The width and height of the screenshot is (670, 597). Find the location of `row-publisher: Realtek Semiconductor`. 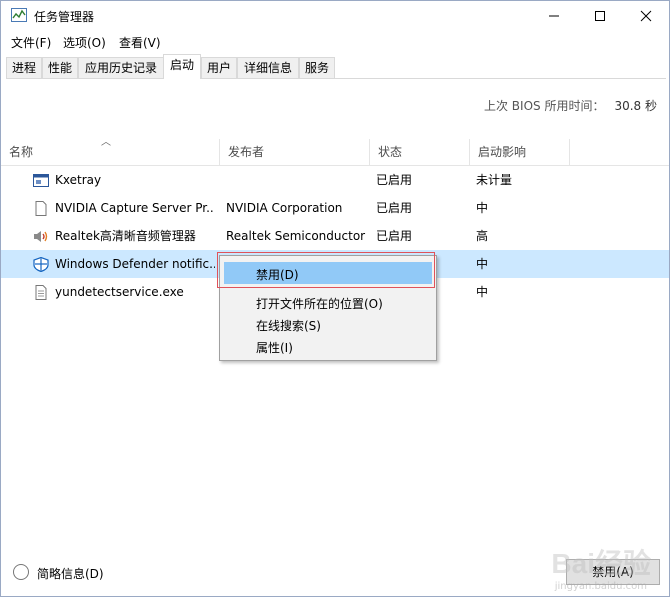

row-publisher: Realtek Semiconductor is located at coordinates (296, 236).